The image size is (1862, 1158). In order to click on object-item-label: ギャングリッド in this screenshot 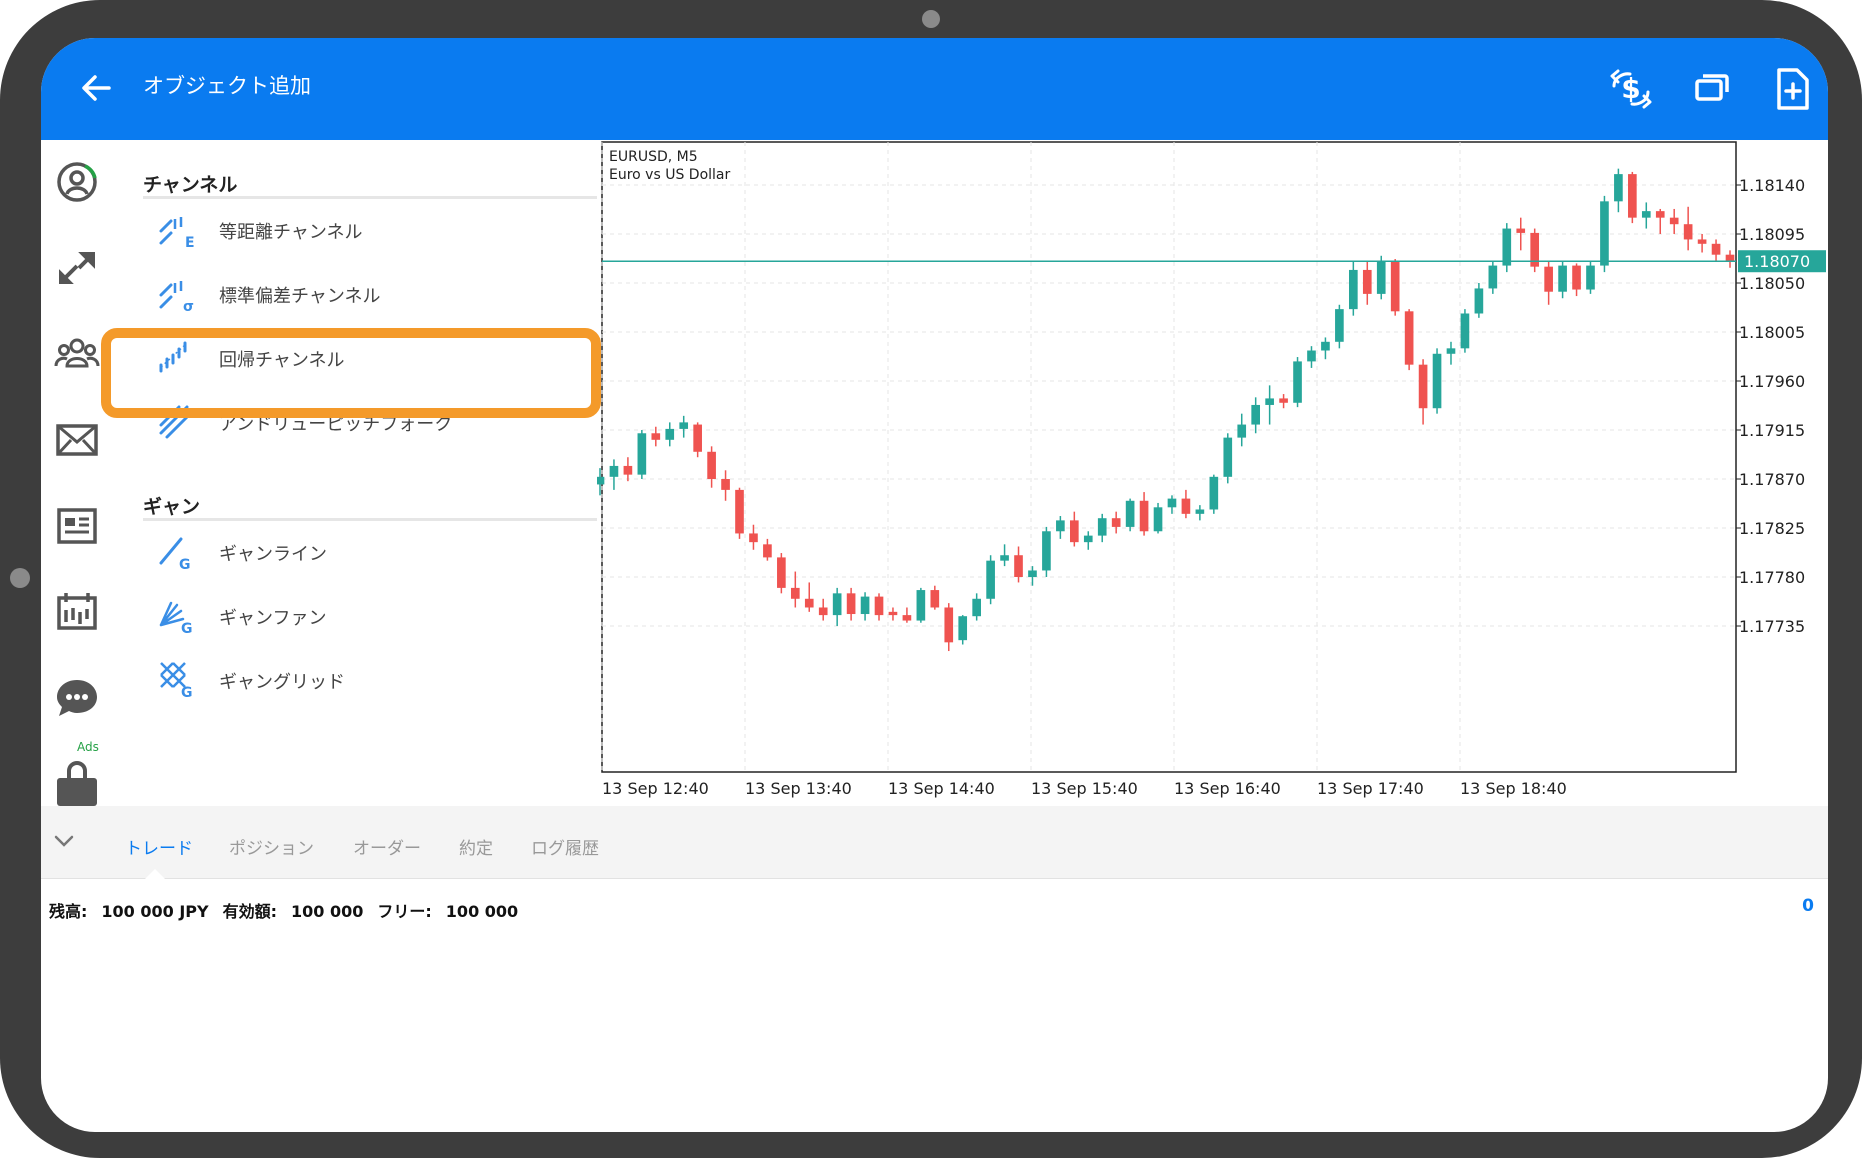, I will do `click(282, 682)`.